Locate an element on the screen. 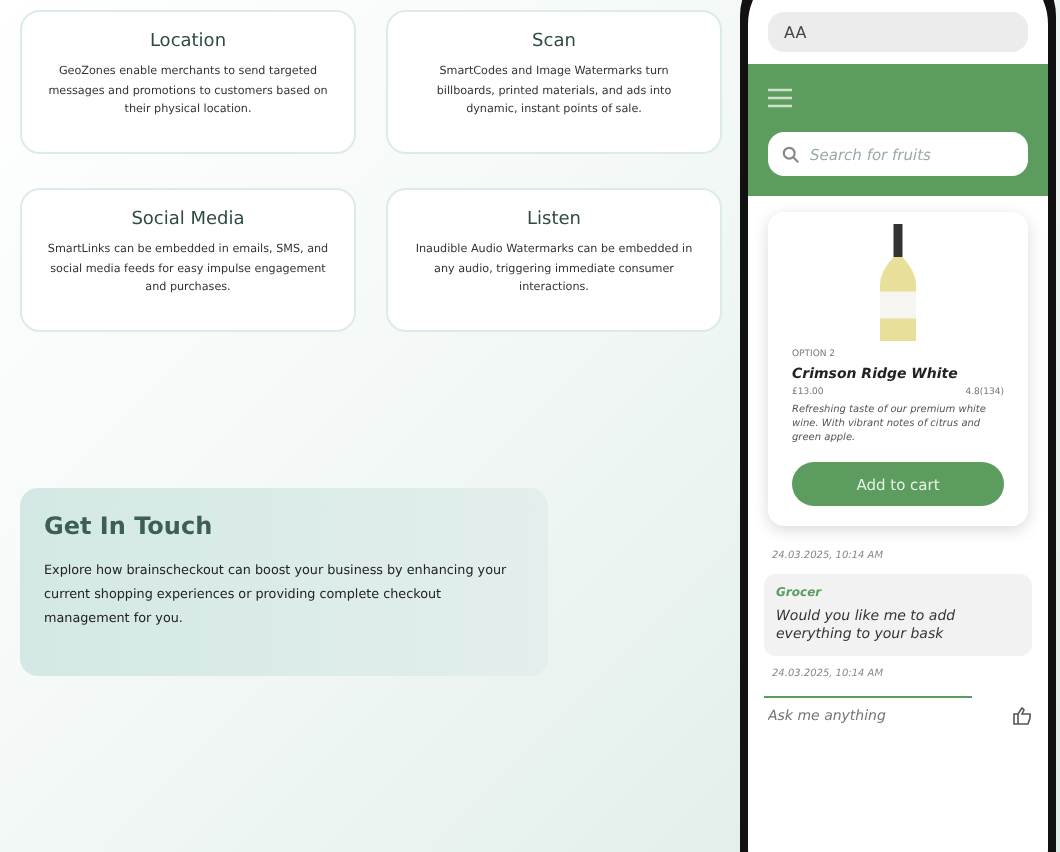 The height and width of the screenshot is (852, 1060). thumbs-up-icon is located at coordinates (1022, 715).